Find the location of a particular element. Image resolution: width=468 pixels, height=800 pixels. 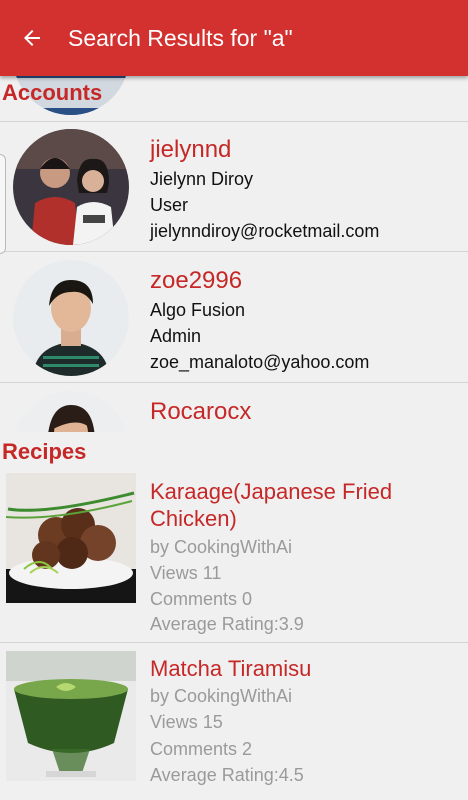

recipes-section-header: Recipes is located at coordinates (234, 452).